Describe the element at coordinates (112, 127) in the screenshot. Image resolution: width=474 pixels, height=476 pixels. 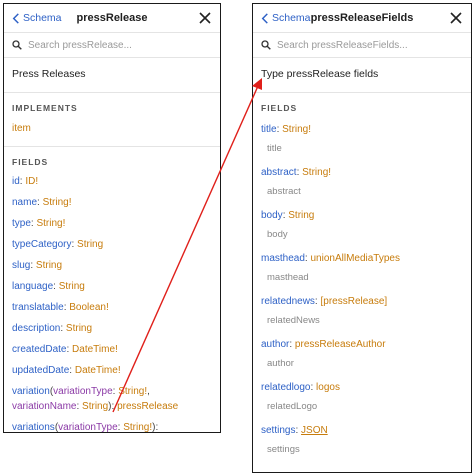
I see `implements-item: item` at that location.